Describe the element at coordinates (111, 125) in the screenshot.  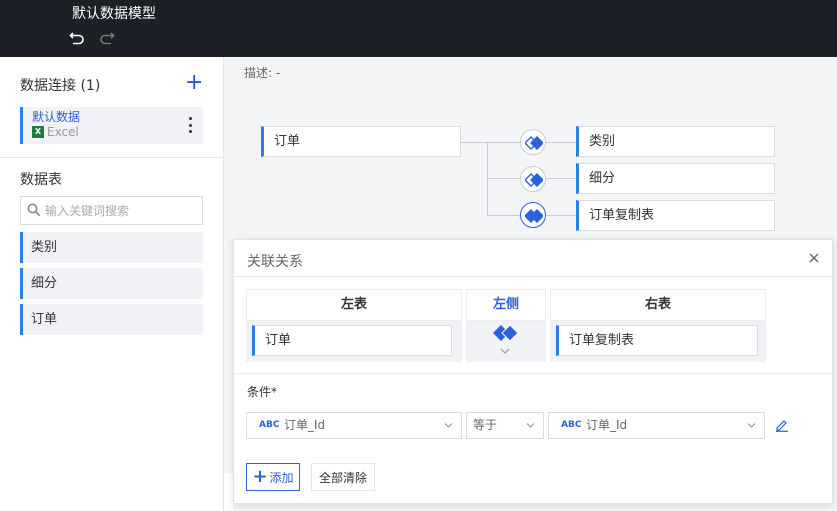
I see `connection-item: 默认数据 X Excel` at that location.